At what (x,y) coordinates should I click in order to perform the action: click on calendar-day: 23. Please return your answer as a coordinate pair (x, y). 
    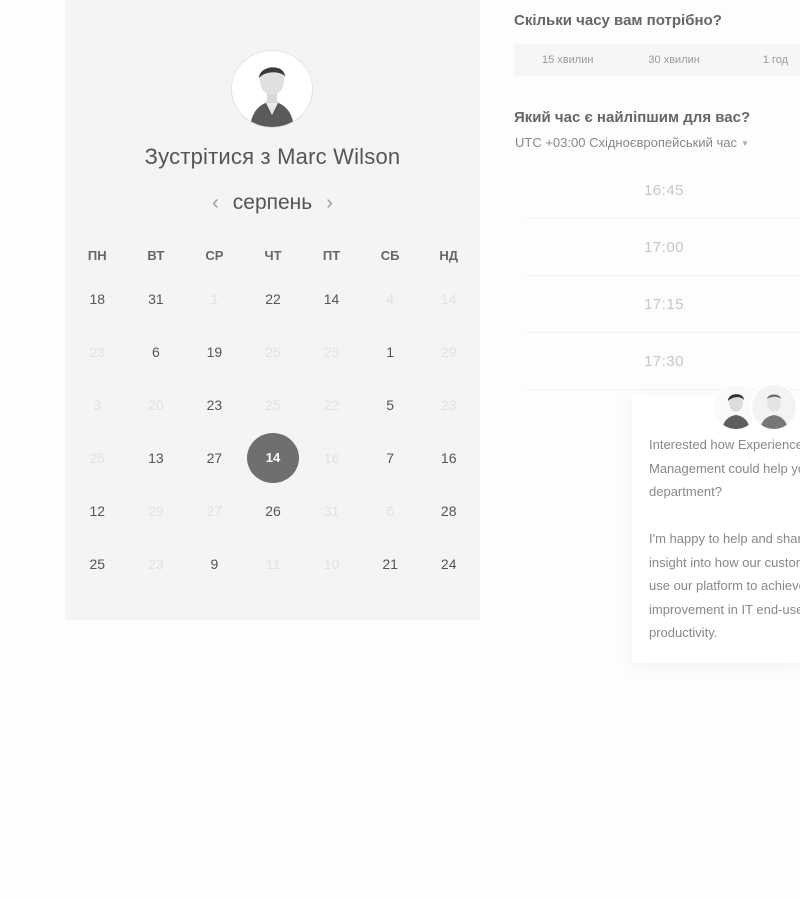
    Looking at the image, I should click on (214, 405).